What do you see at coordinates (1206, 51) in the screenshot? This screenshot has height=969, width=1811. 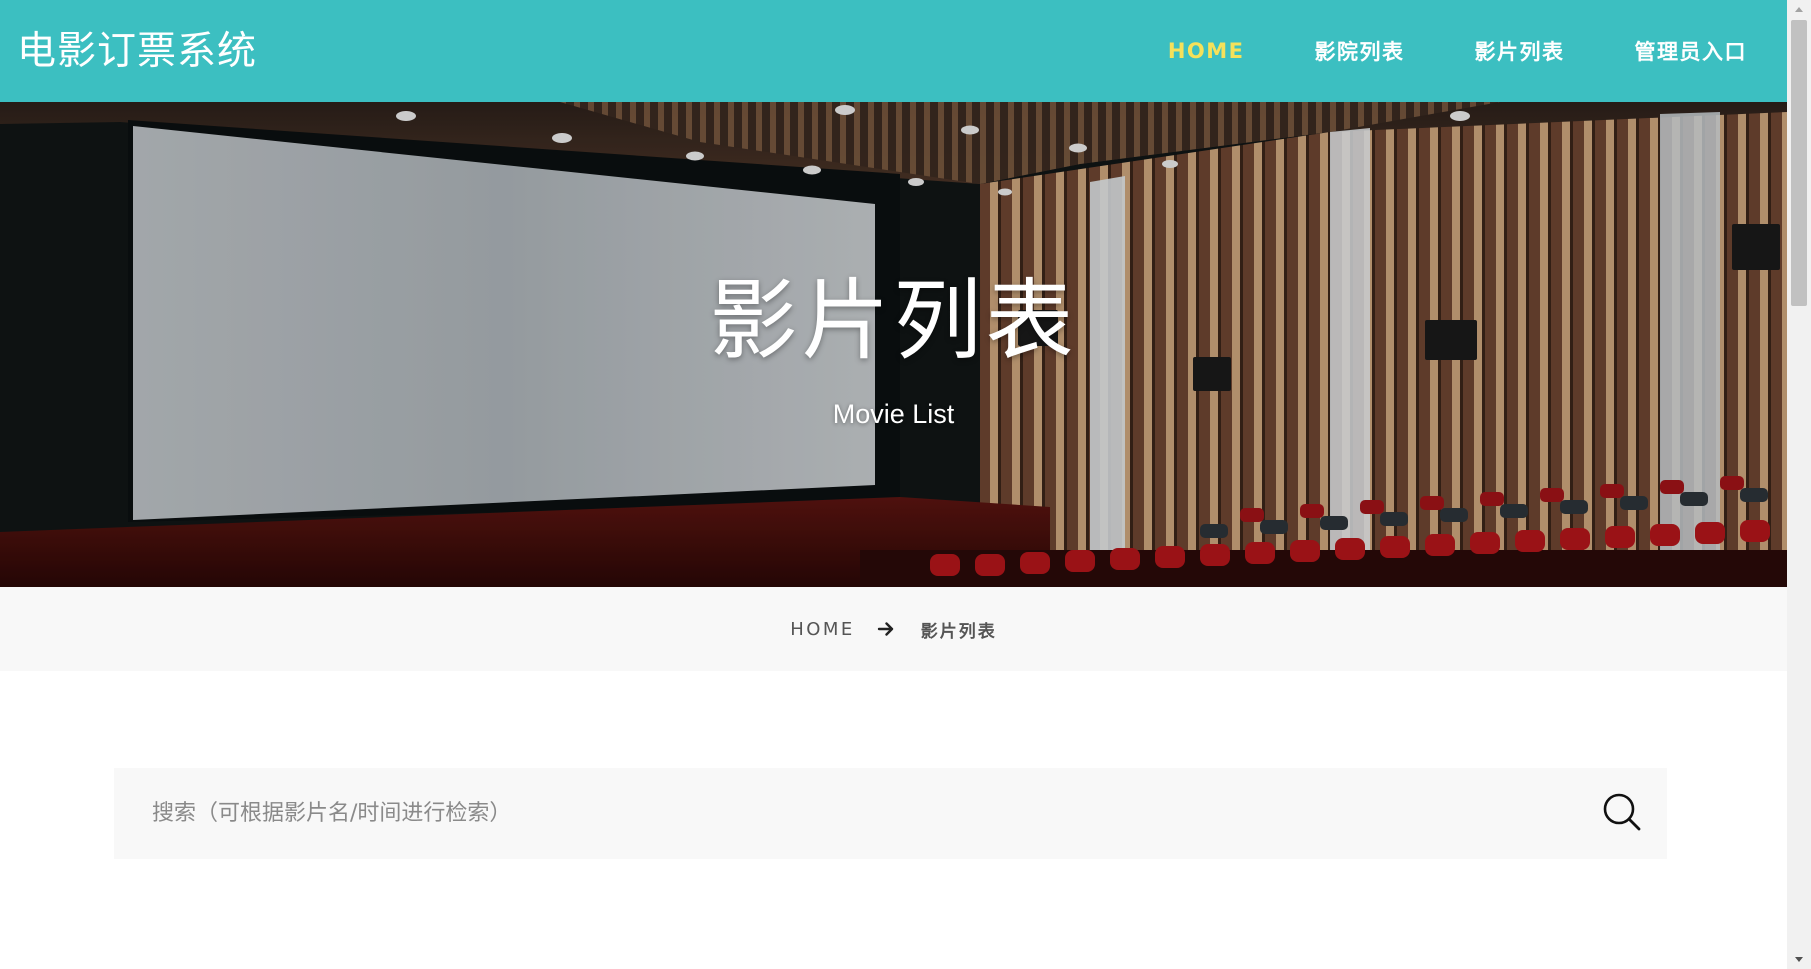 I see `nav-item-home: HOME` at bounding box center [1206, 51].